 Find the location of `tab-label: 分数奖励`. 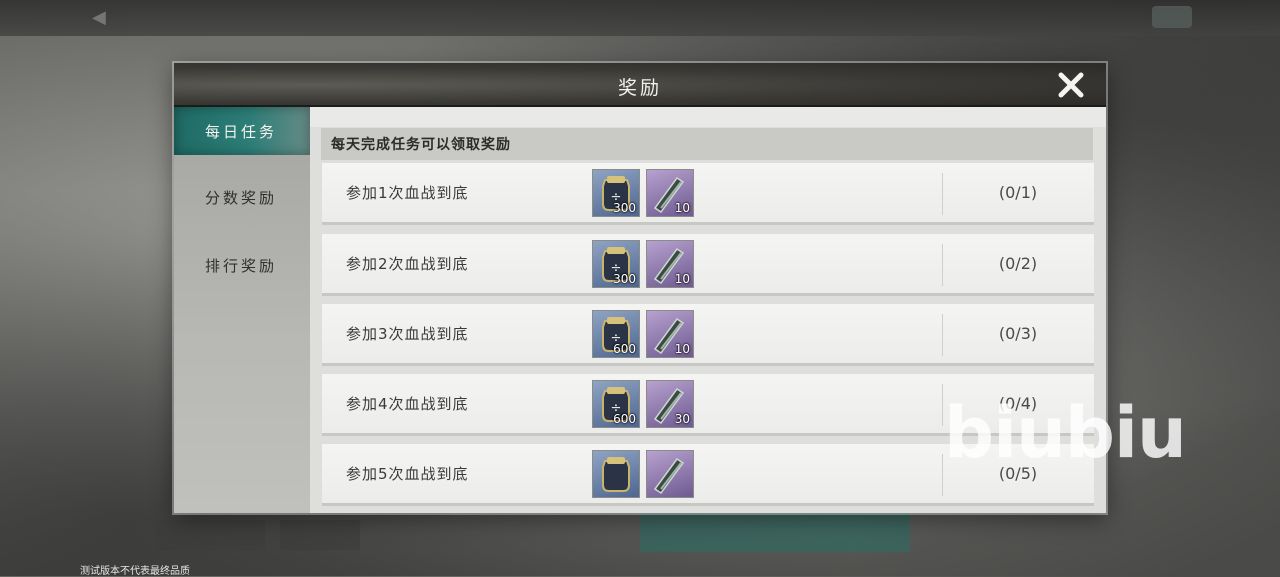

tab-label: 分数奖励 is located at coordinates (241, 197).